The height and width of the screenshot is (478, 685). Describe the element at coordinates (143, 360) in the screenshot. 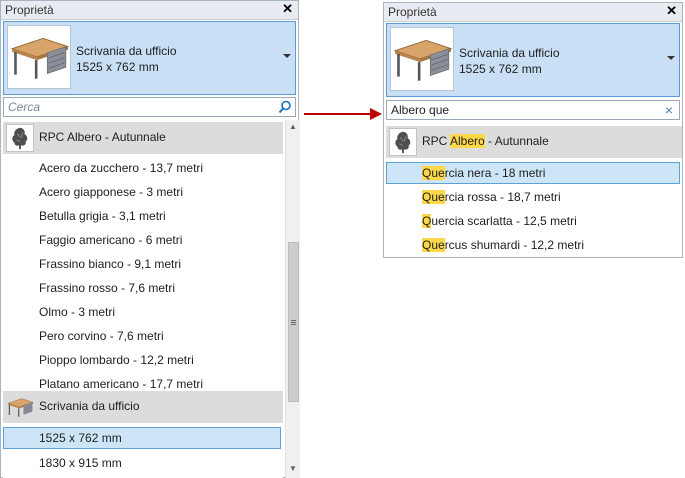

I see `list-item: Pioppo lombardo - 12,2 metri` at that location.